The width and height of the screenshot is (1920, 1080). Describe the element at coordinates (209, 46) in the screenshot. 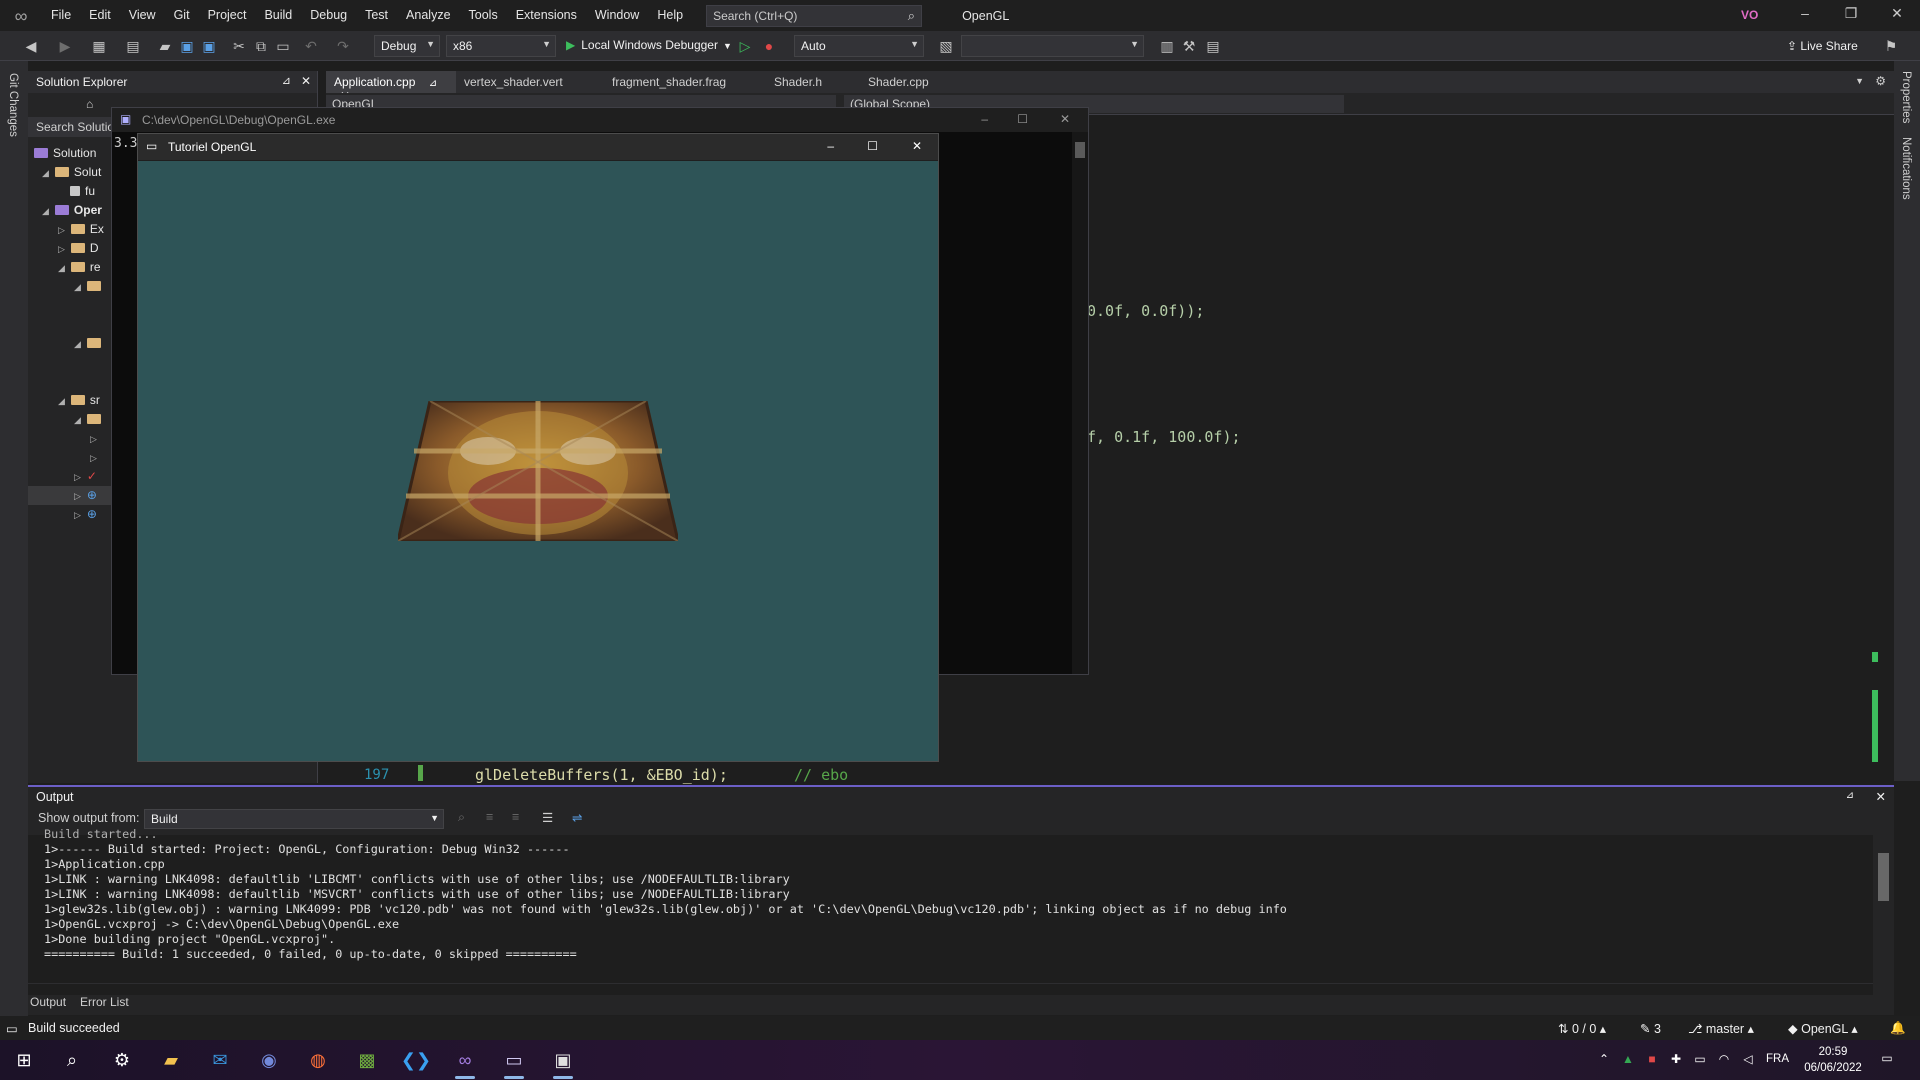

I see `save-all-icon: ▣` at that location.